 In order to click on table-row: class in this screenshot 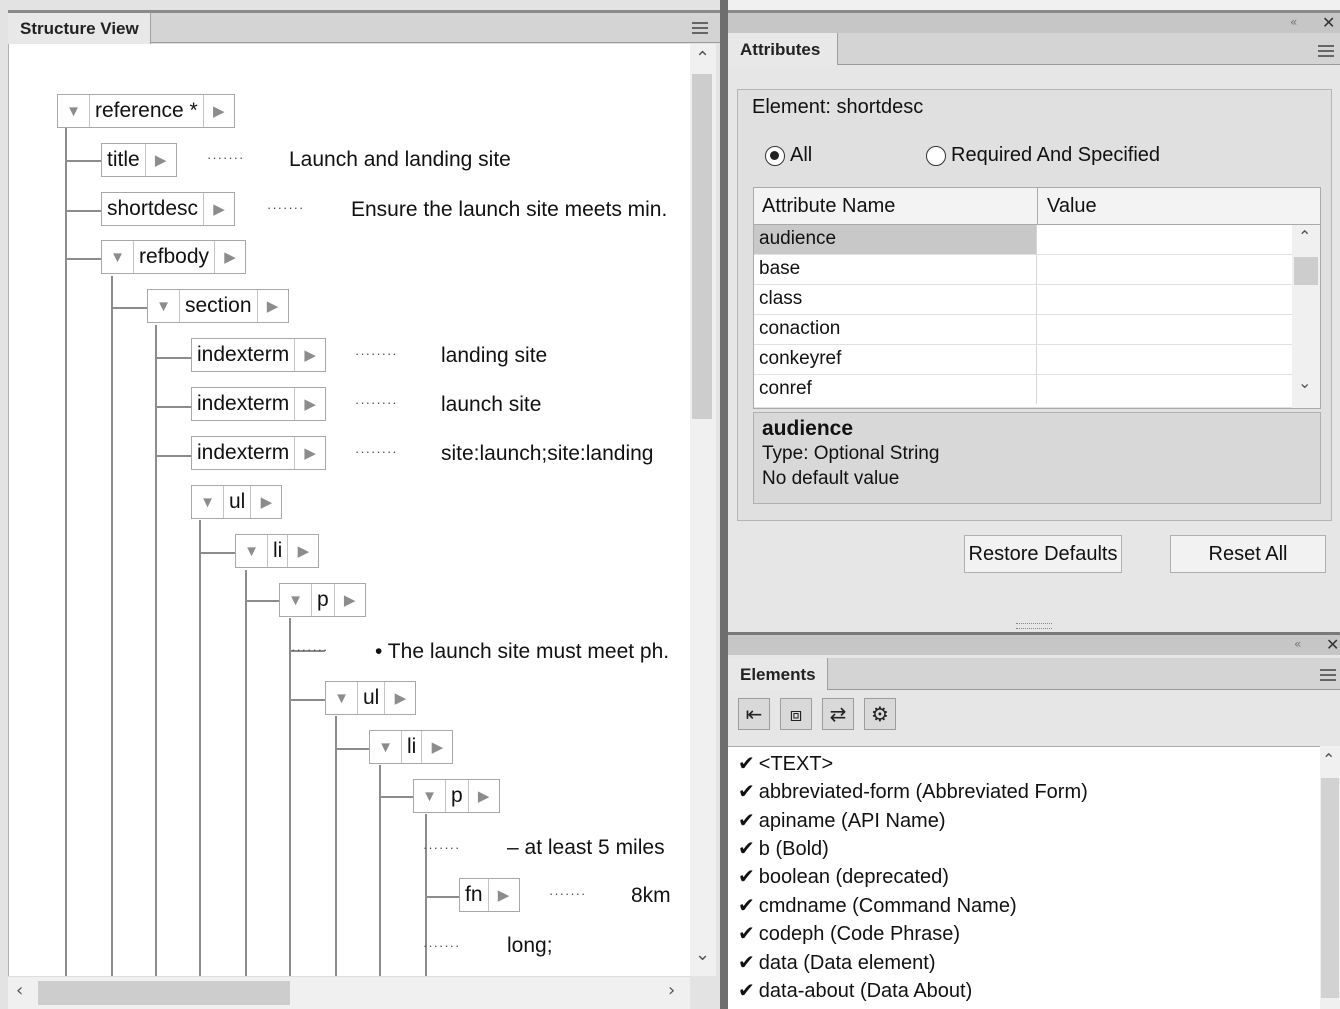, I will do `click(1023, 300)`.